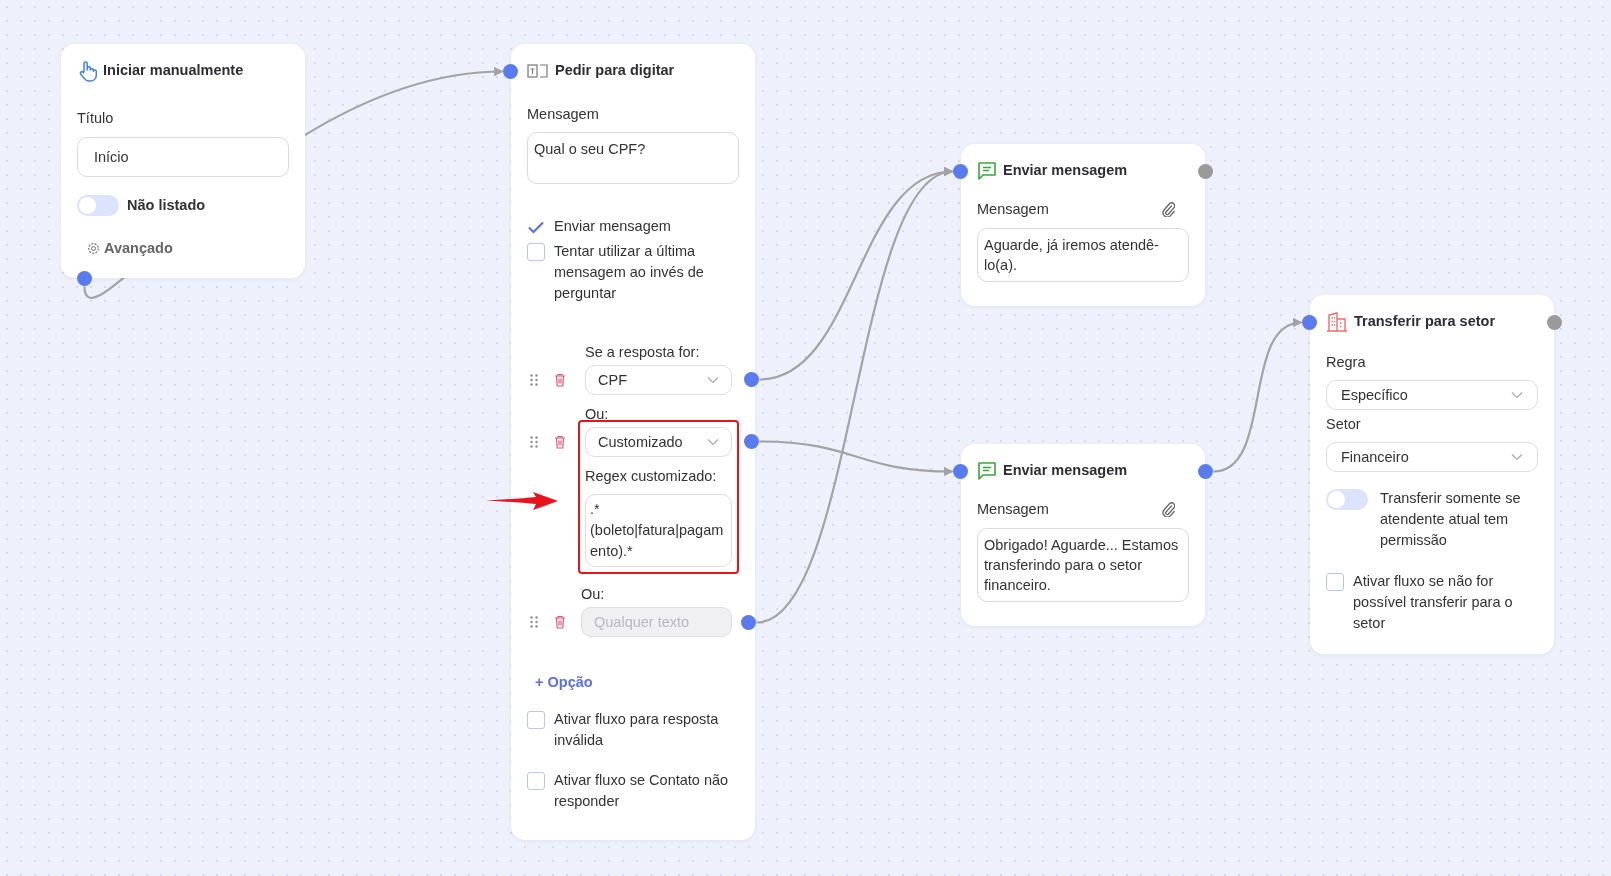 The width and height of the screenshot is (1611, 876). Describe the element at coordinates (615, 71) in the screenshot. I see `node-title: Pedir para digitar` at that location.